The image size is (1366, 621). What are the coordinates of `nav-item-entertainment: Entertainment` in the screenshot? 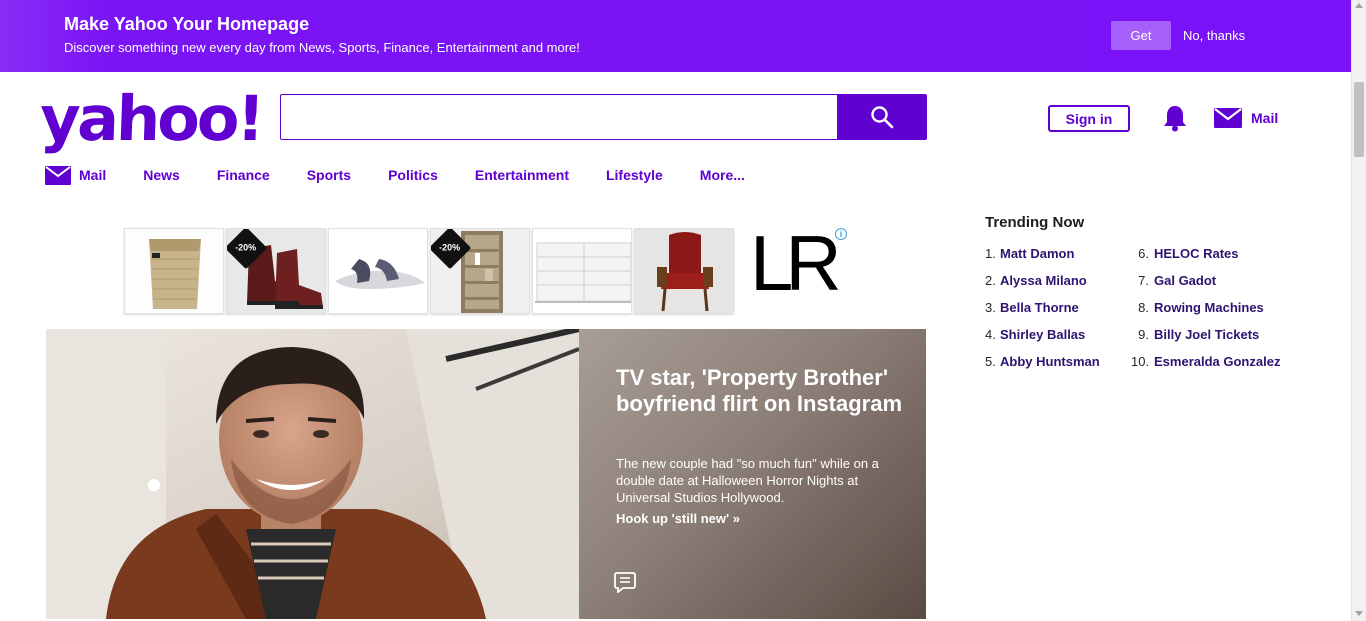 It's located at (522, 175).